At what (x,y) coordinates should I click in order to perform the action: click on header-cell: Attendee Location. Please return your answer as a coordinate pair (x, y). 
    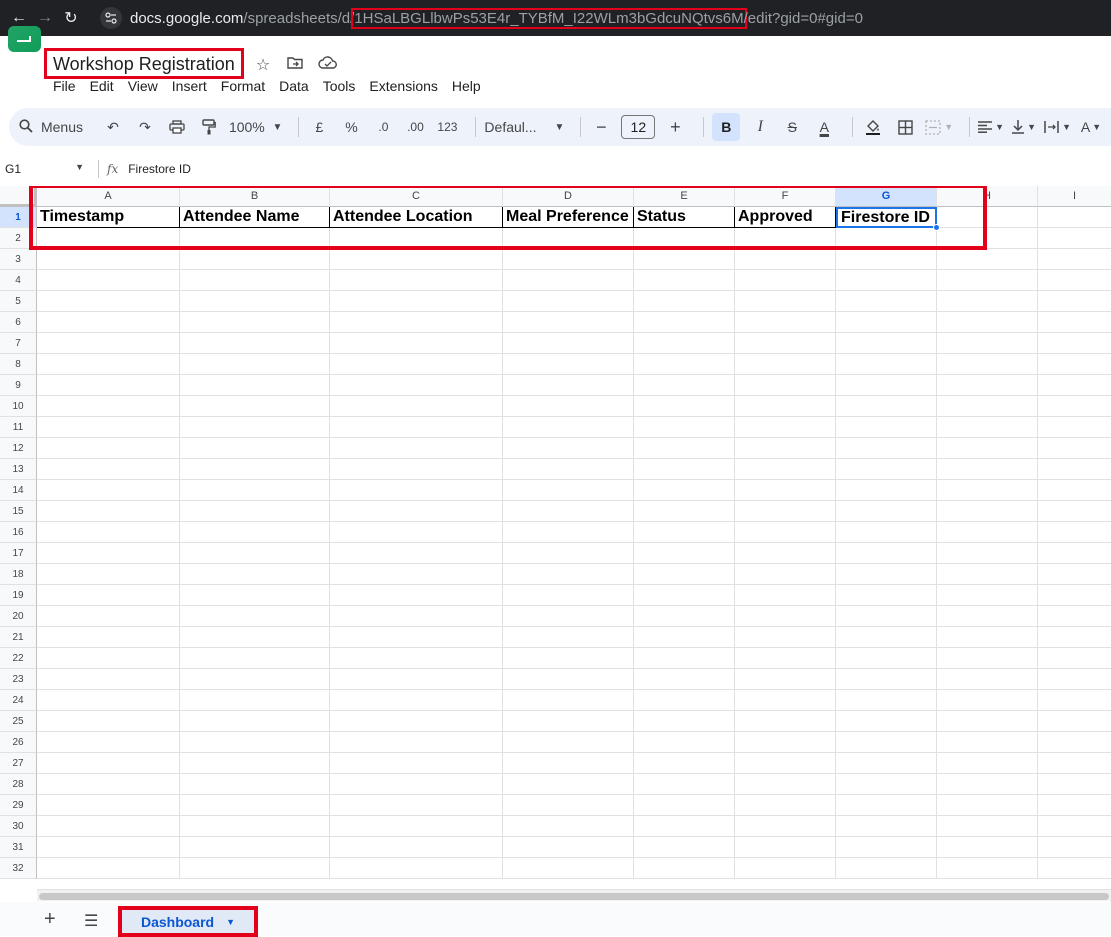
    Looking at the image, I should click on (416, 217).